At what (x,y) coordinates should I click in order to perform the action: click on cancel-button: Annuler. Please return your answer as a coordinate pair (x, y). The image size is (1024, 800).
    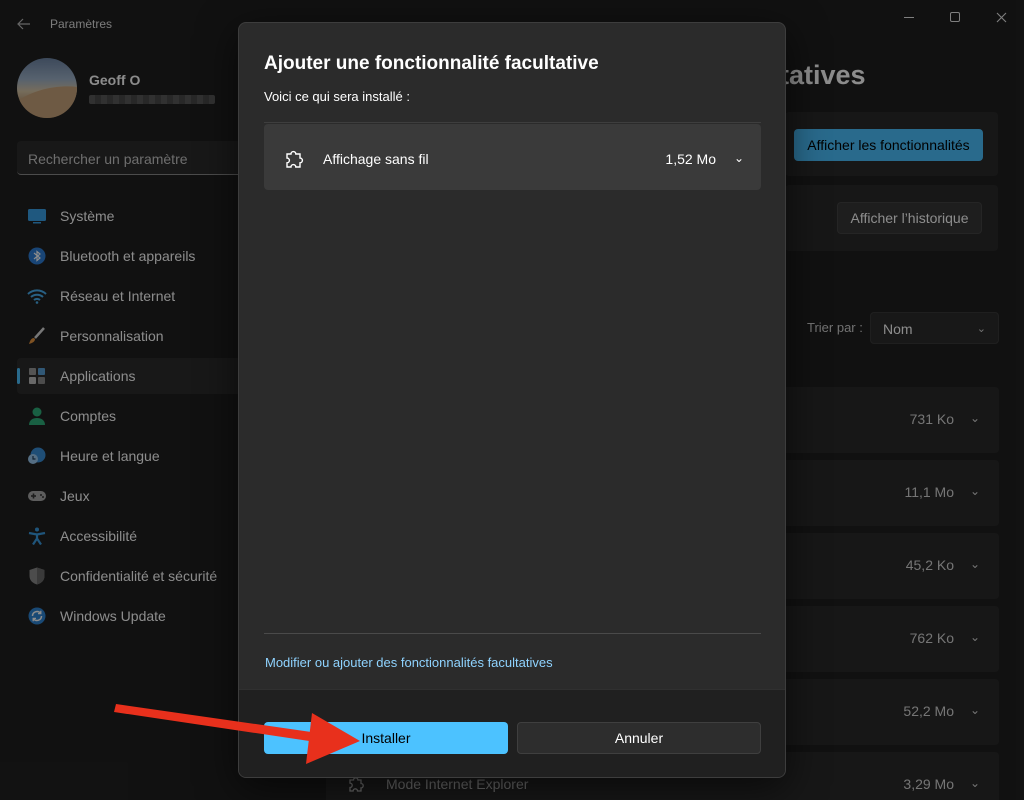
    Looking at the image, I should click on (639, 738).